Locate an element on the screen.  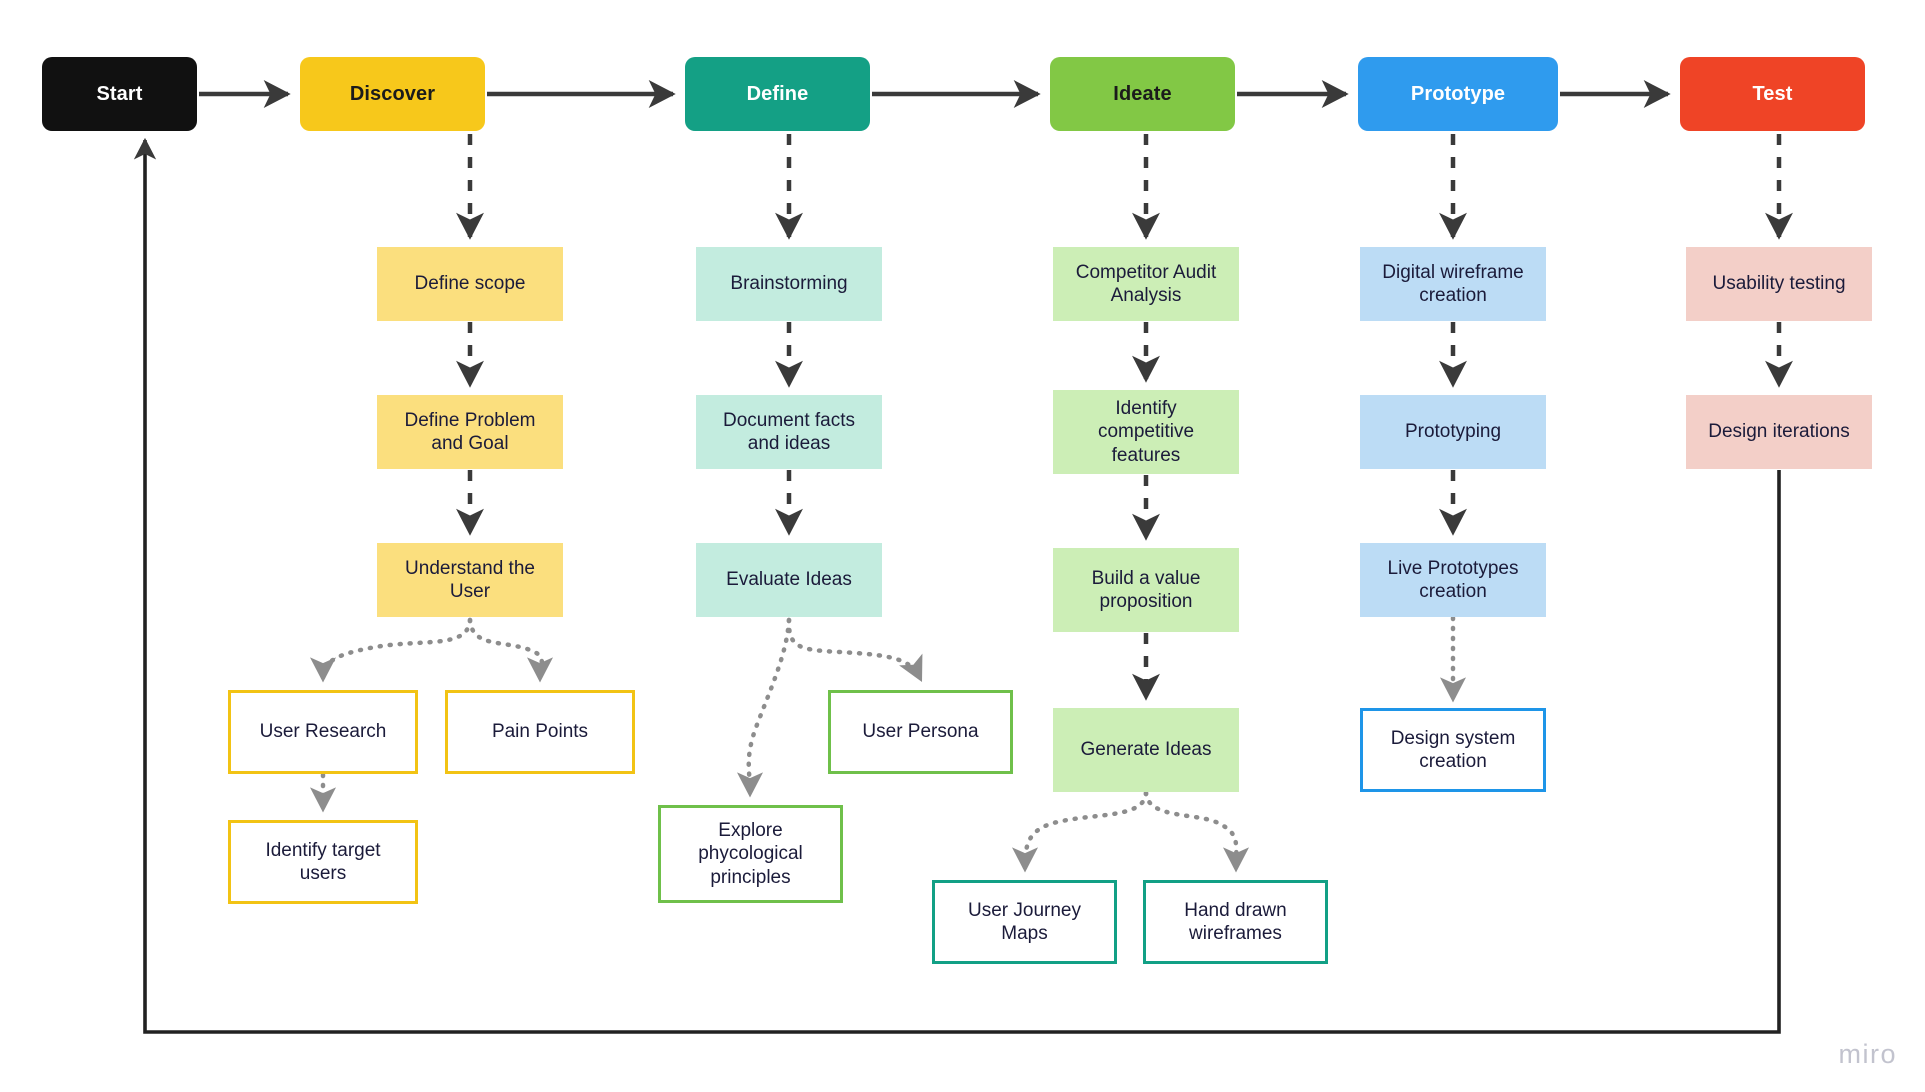
step-digital-wireframe-creation-label: Digital wireframe creation is located at coordinates (1453, 283).